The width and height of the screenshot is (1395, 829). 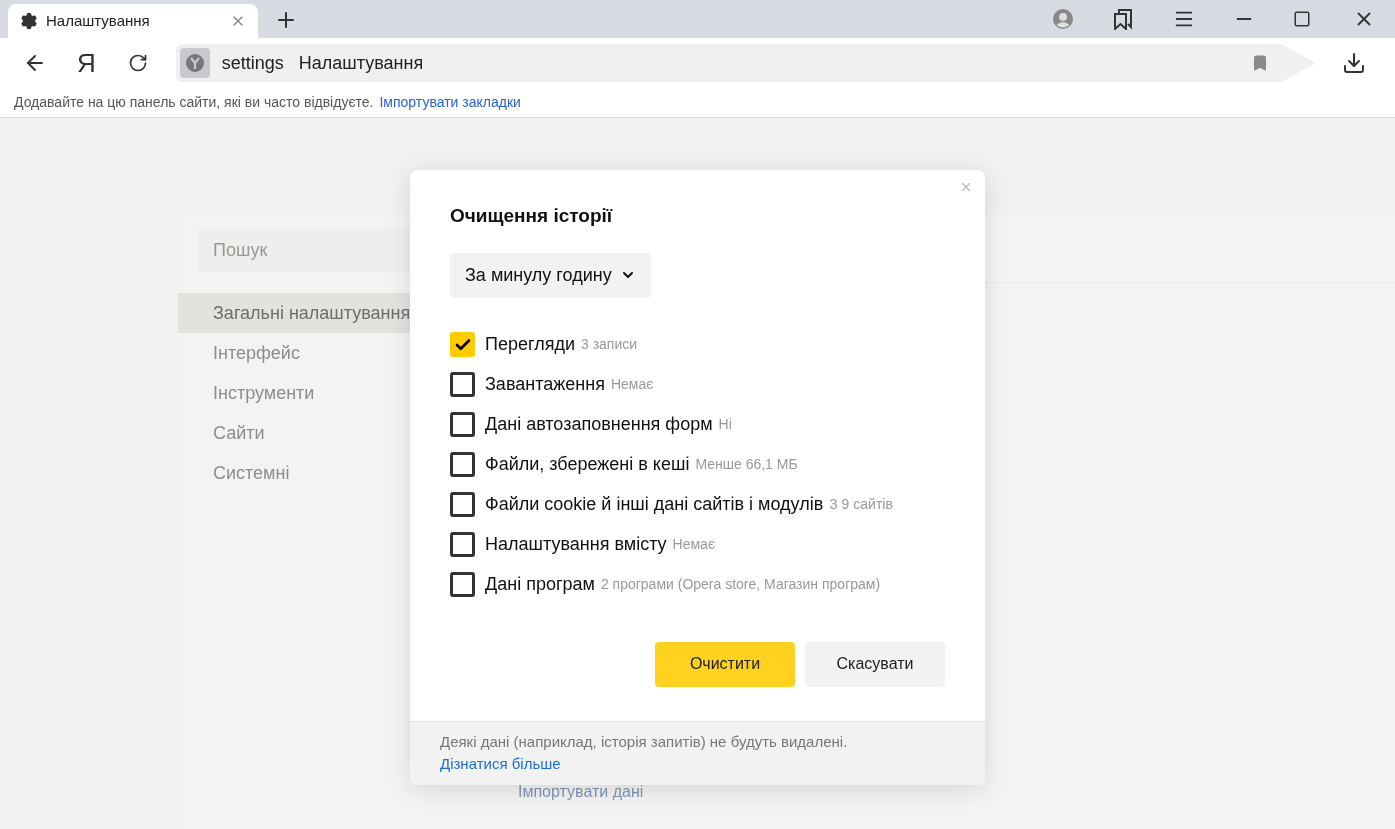 What do you see at coordinates (450, 102) in the screenshot?
I see `import-bookmarks-link: Імпортувати закладки` at bounding box center [450, 102].